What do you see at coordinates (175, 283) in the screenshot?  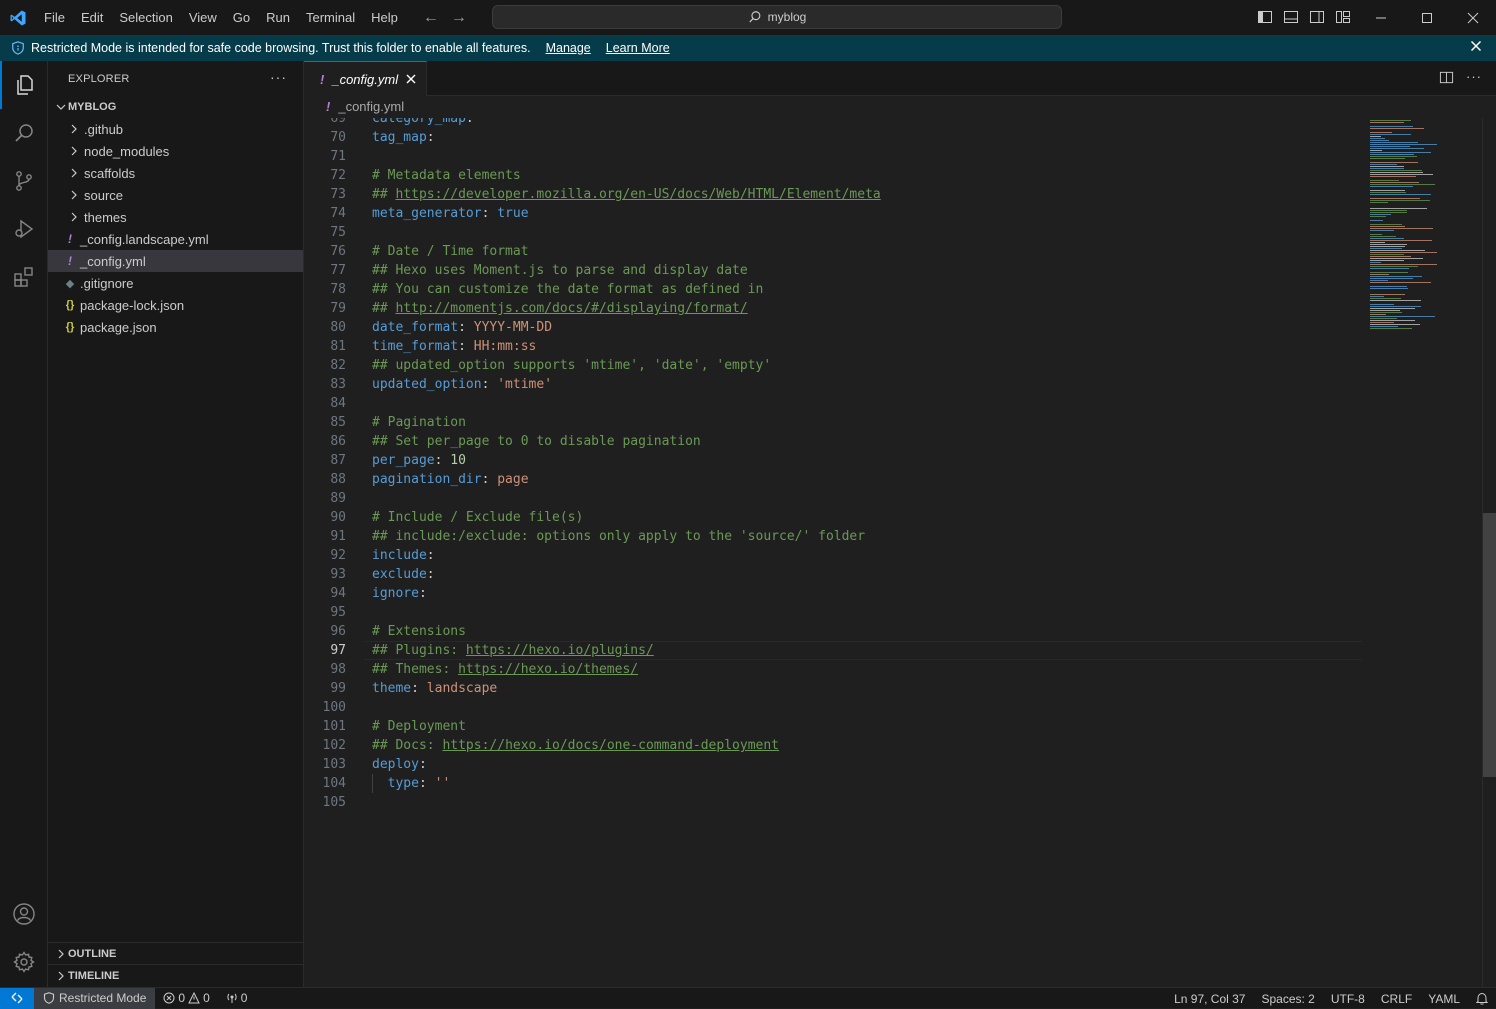 I see `tree-item-gitignore: ◆ .gitignore` at bounding box center [175, 283].